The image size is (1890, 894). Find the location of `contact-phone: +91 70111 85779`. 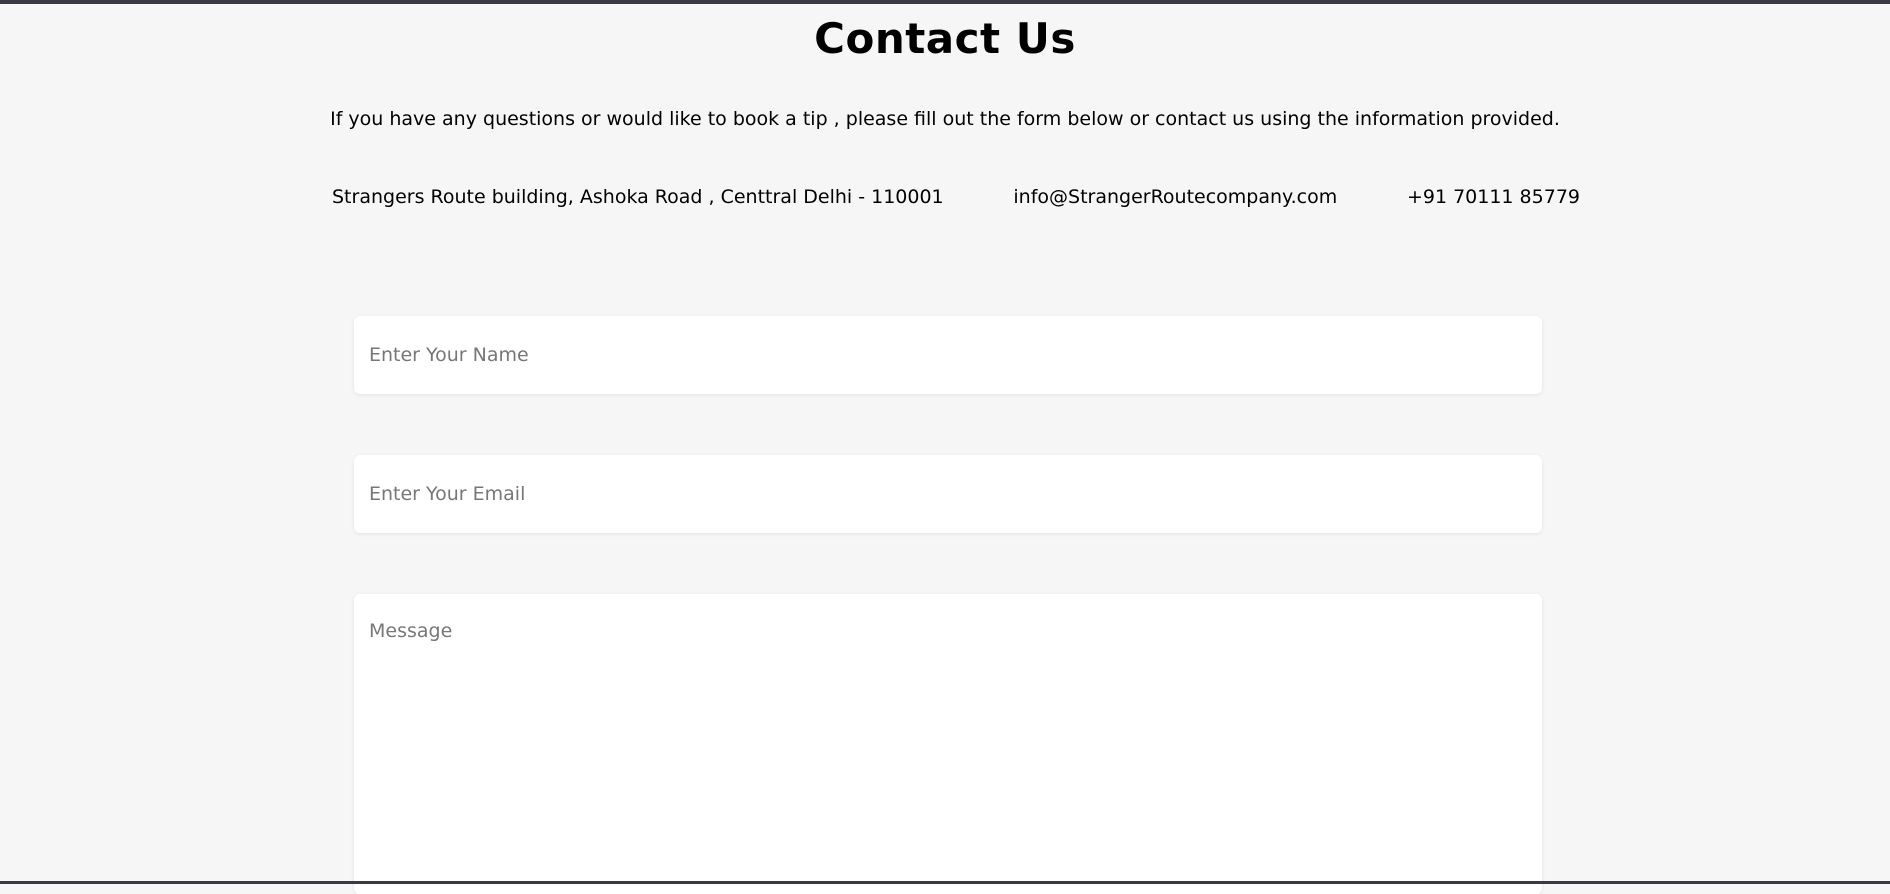

contact-phone: +91 70111 85779 is located at coordinates (1493, 197).